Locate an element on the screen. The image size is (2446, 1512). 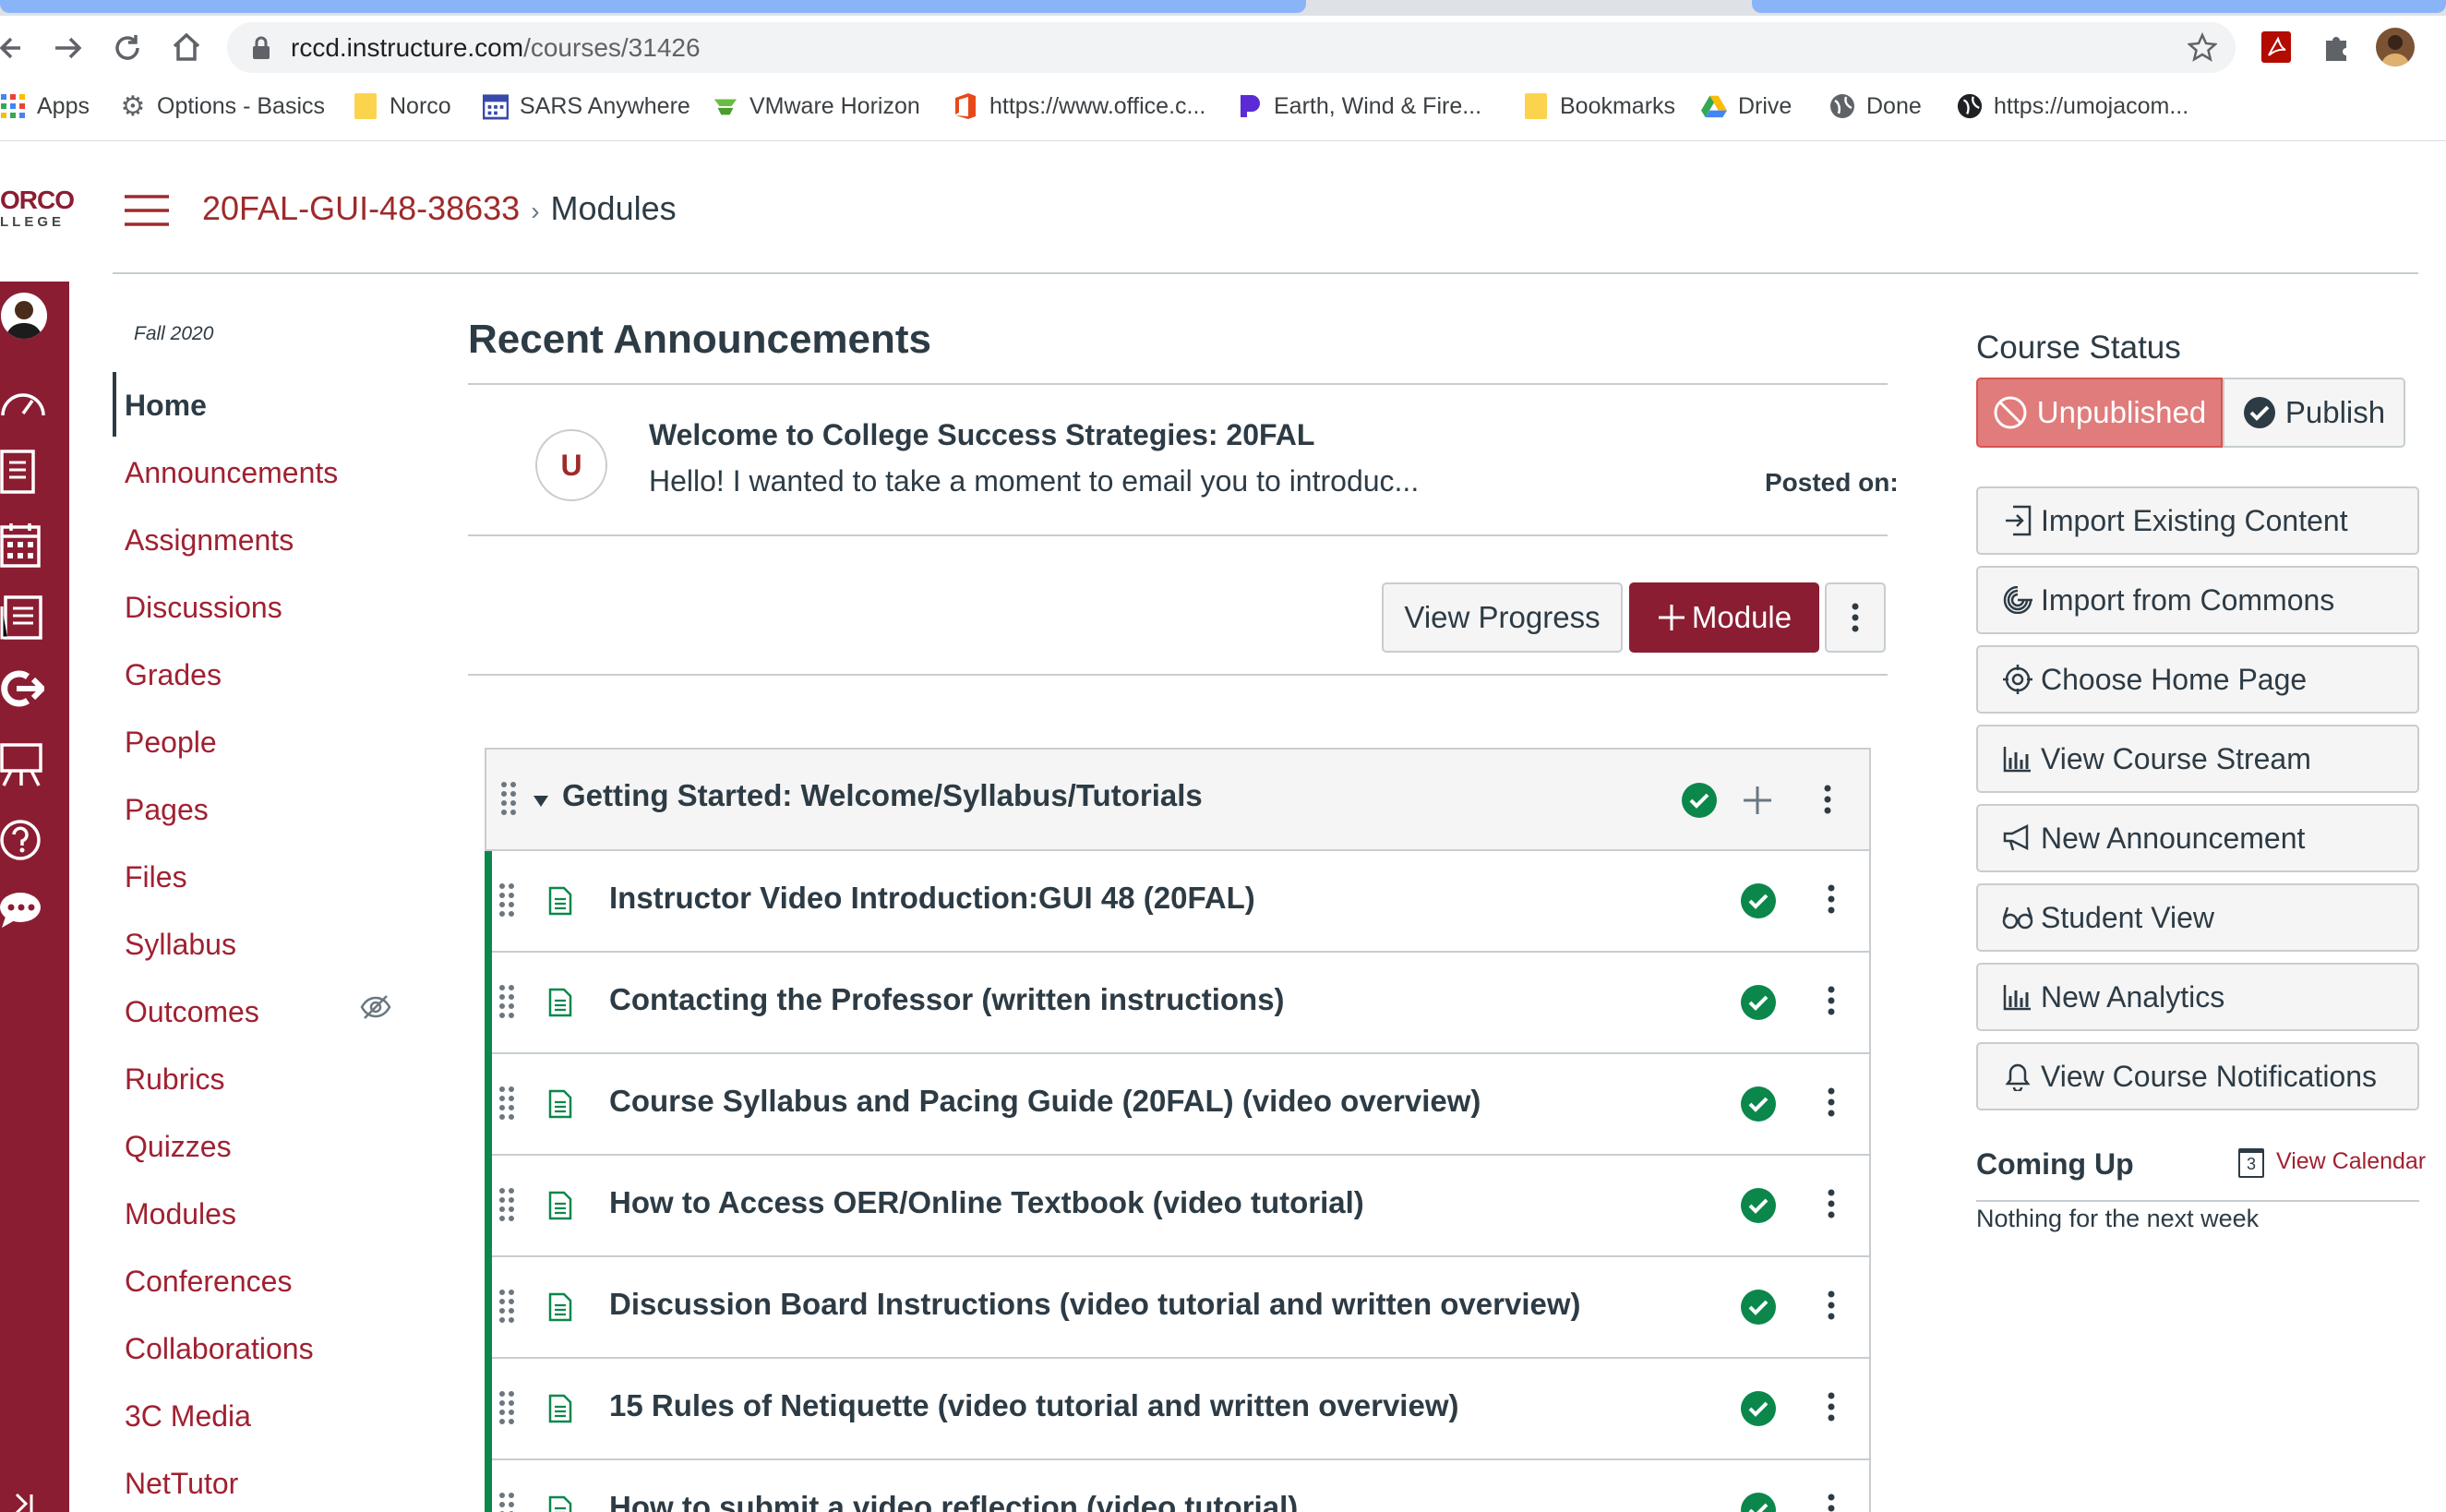
choose-home-page-button: Choose Home Page is located at coordinates (2197, 679).